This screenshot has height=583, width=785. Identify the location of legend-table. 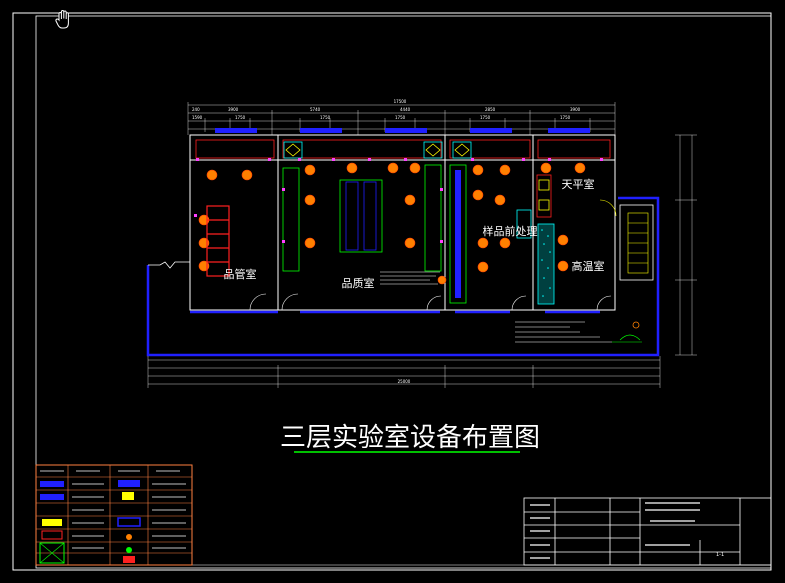
(114, 515).